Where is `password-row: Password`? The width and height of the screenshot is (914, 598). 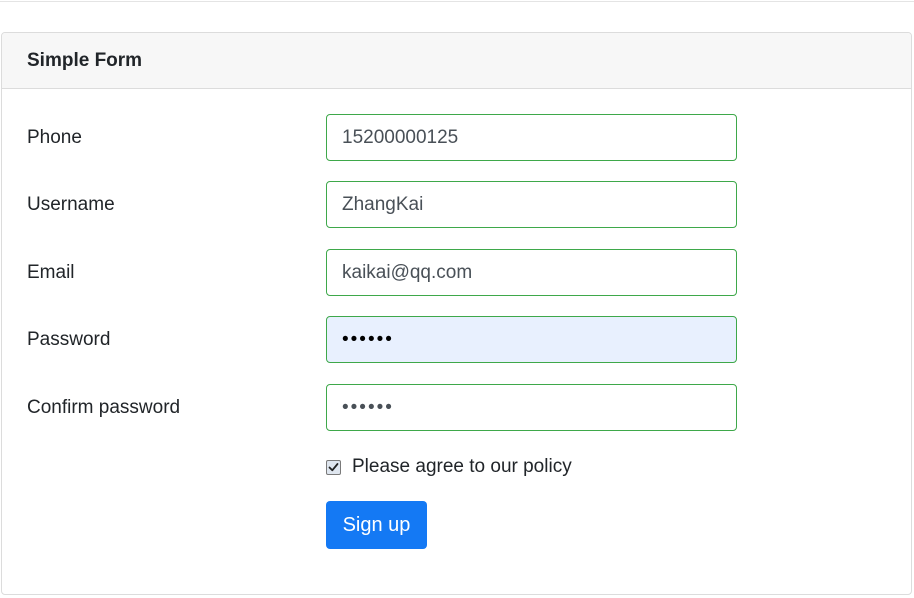 password-row: Password is located at coordinates (456, 340).